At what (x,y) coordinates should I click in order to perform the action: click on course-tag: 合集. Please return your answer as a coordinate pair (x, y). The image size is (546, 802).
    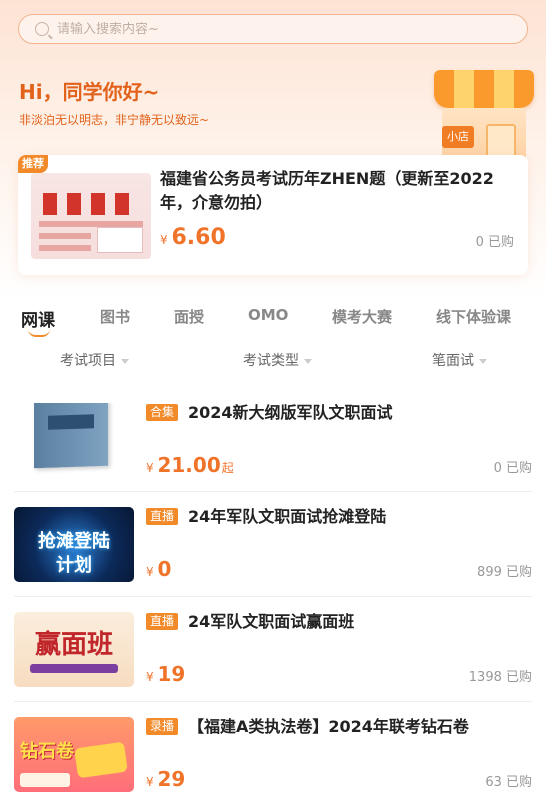
    Looking at the image, I should click on (162, 412).